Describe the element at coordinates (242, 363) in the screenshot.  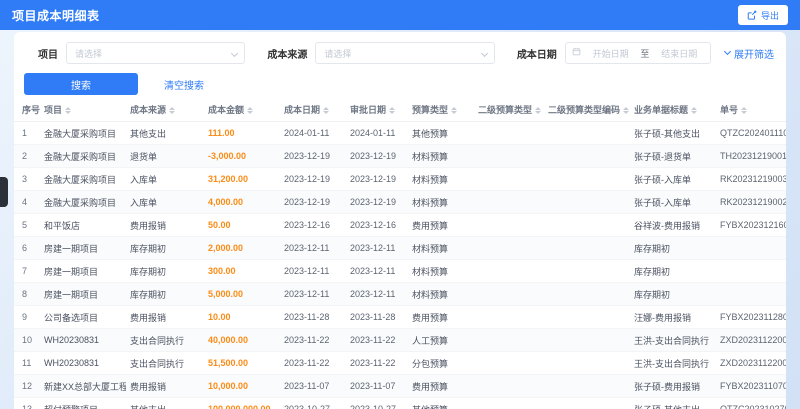
I see `cell-amount: 51,500.00` at that location.